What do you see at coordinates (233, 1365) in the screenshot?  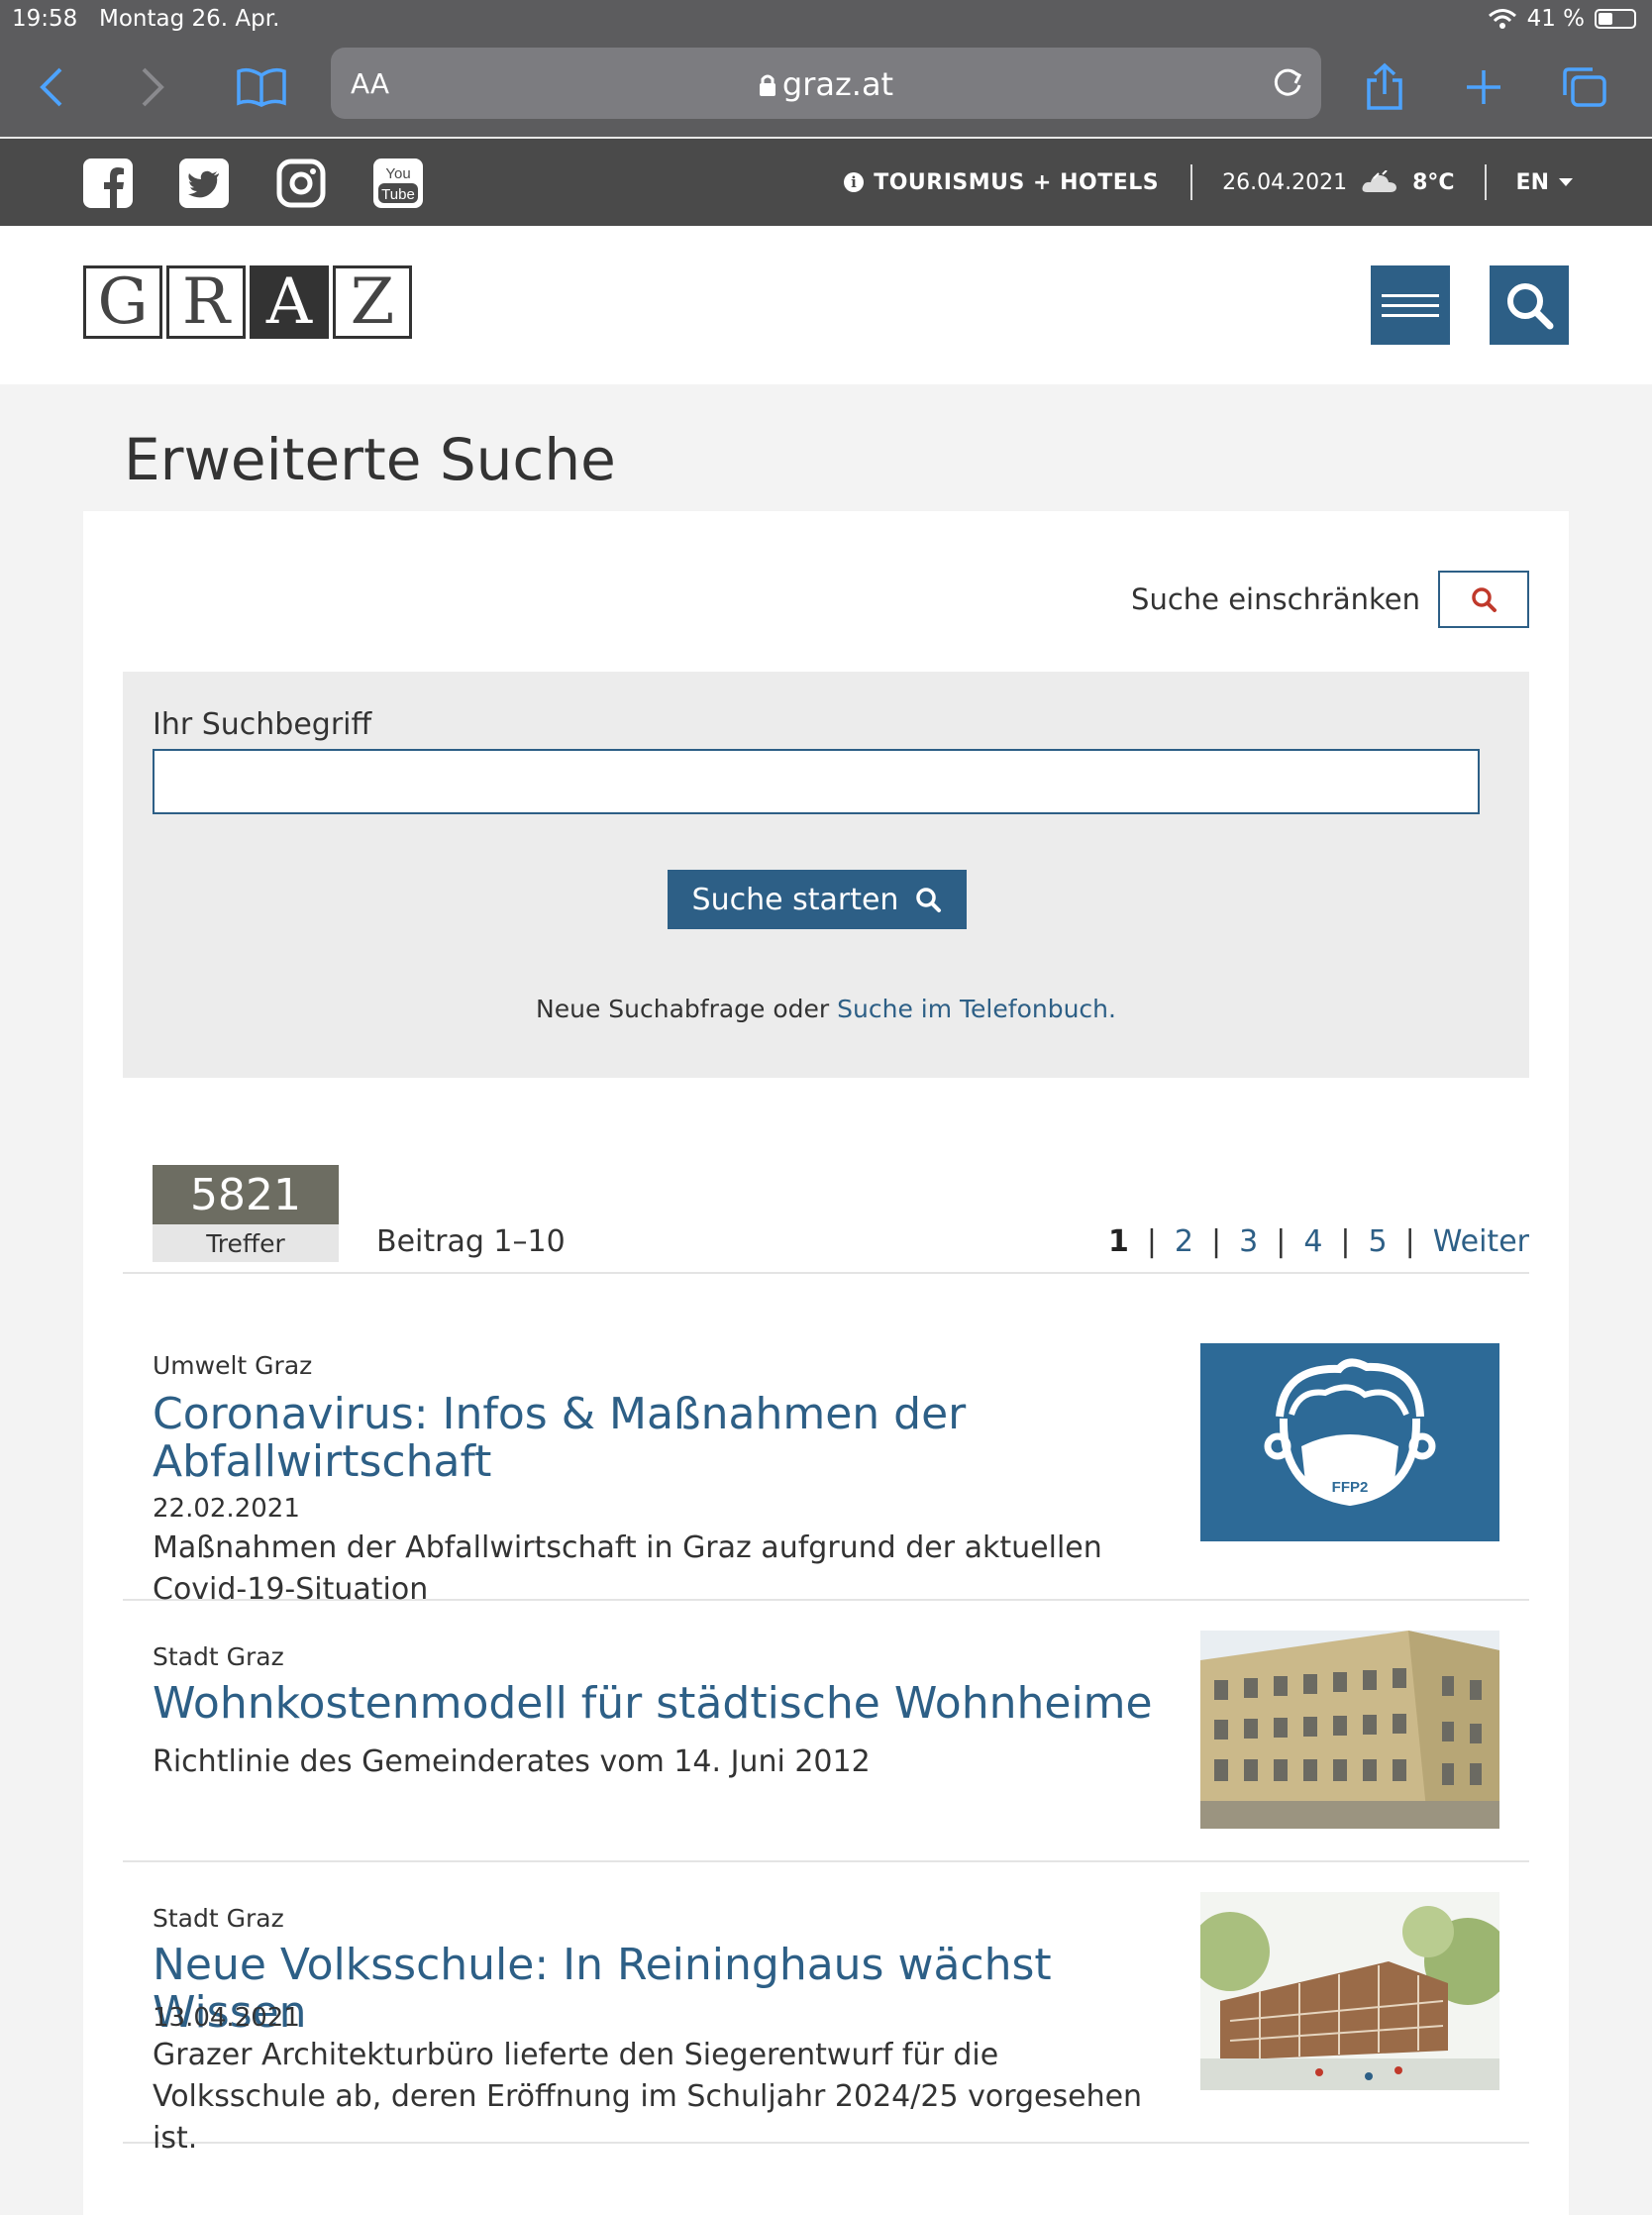 I see `result-category: Umwelt Graz` at bounding box center [233, 1365].